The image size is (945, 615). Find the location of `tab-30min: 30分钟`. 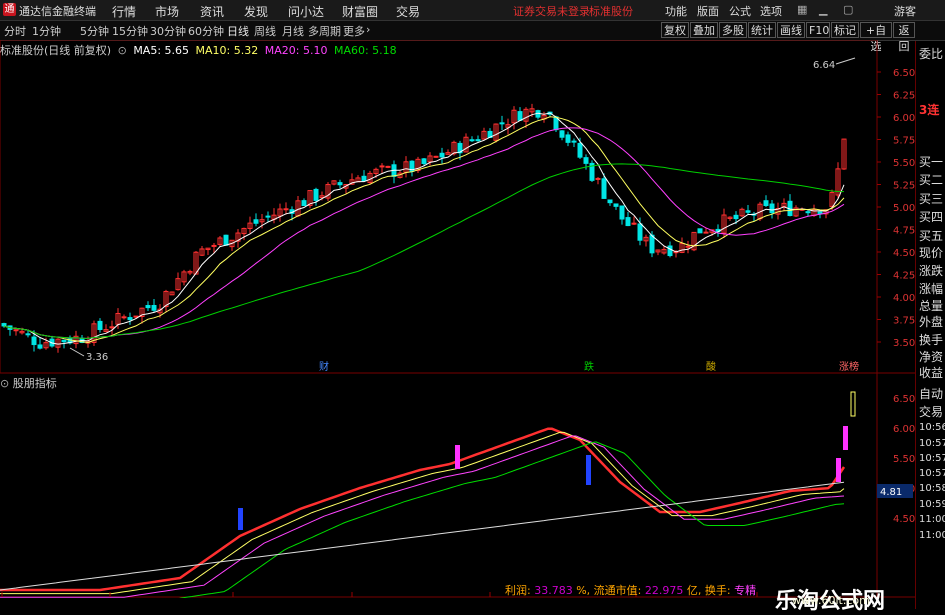

tab-30min: 30分钟 is located at coordinates (168, 31).